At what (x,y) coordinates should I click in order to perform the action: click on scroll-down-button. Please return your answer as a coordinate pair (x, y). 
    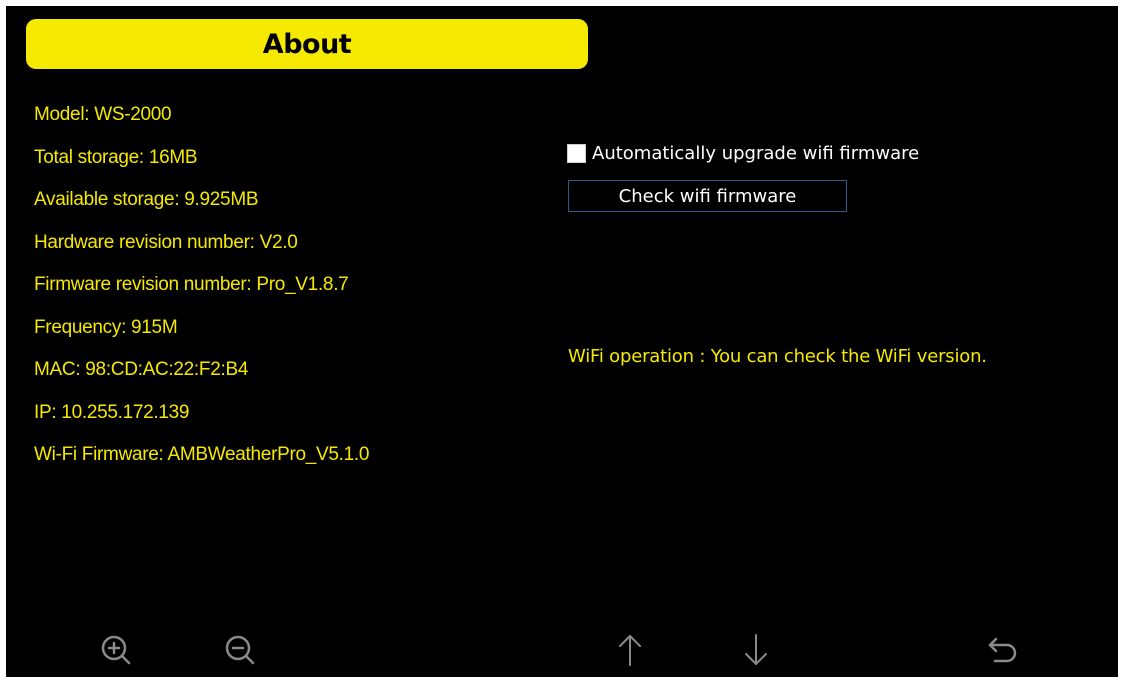
    Looking at the image, I should click on (756, 650).